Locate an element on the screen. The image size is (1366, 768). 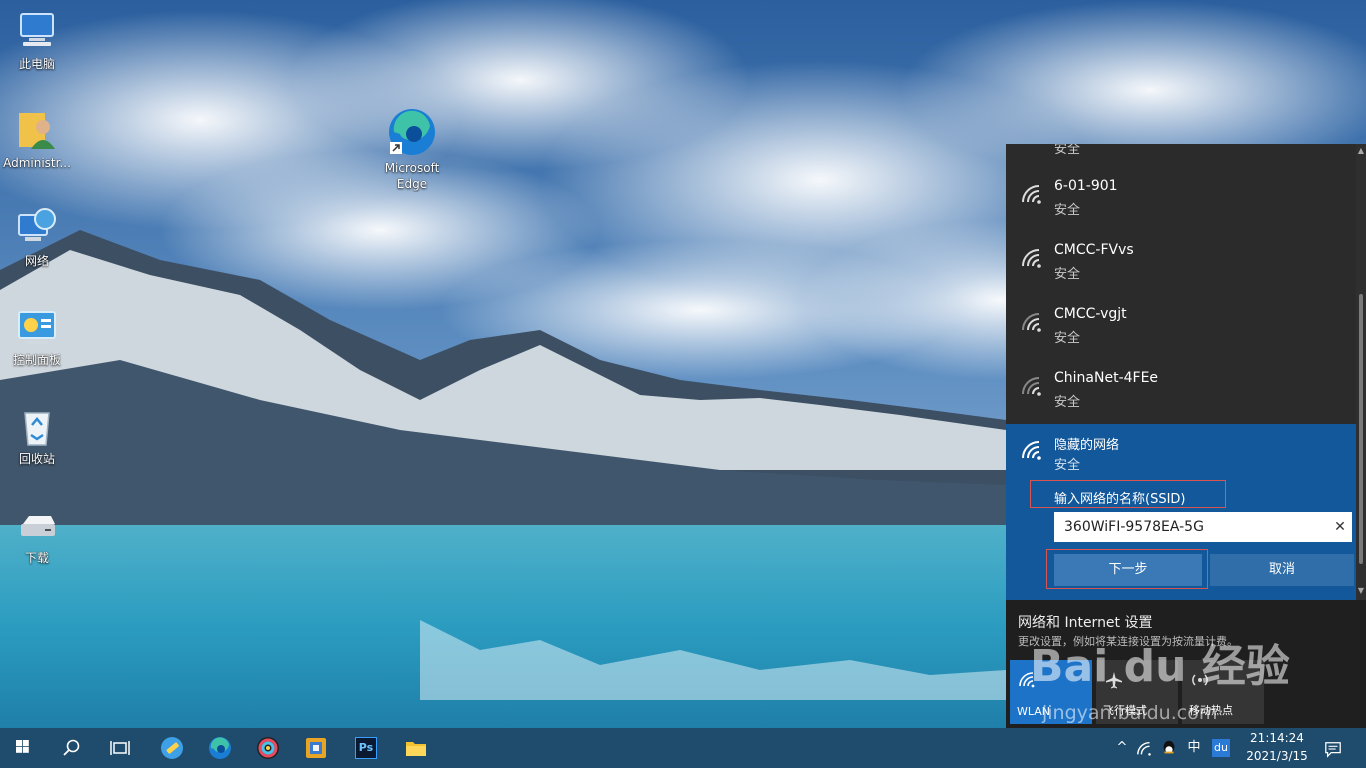
desktop-icon-edge: Microsoft Edge is located at coordinates (412, 149).